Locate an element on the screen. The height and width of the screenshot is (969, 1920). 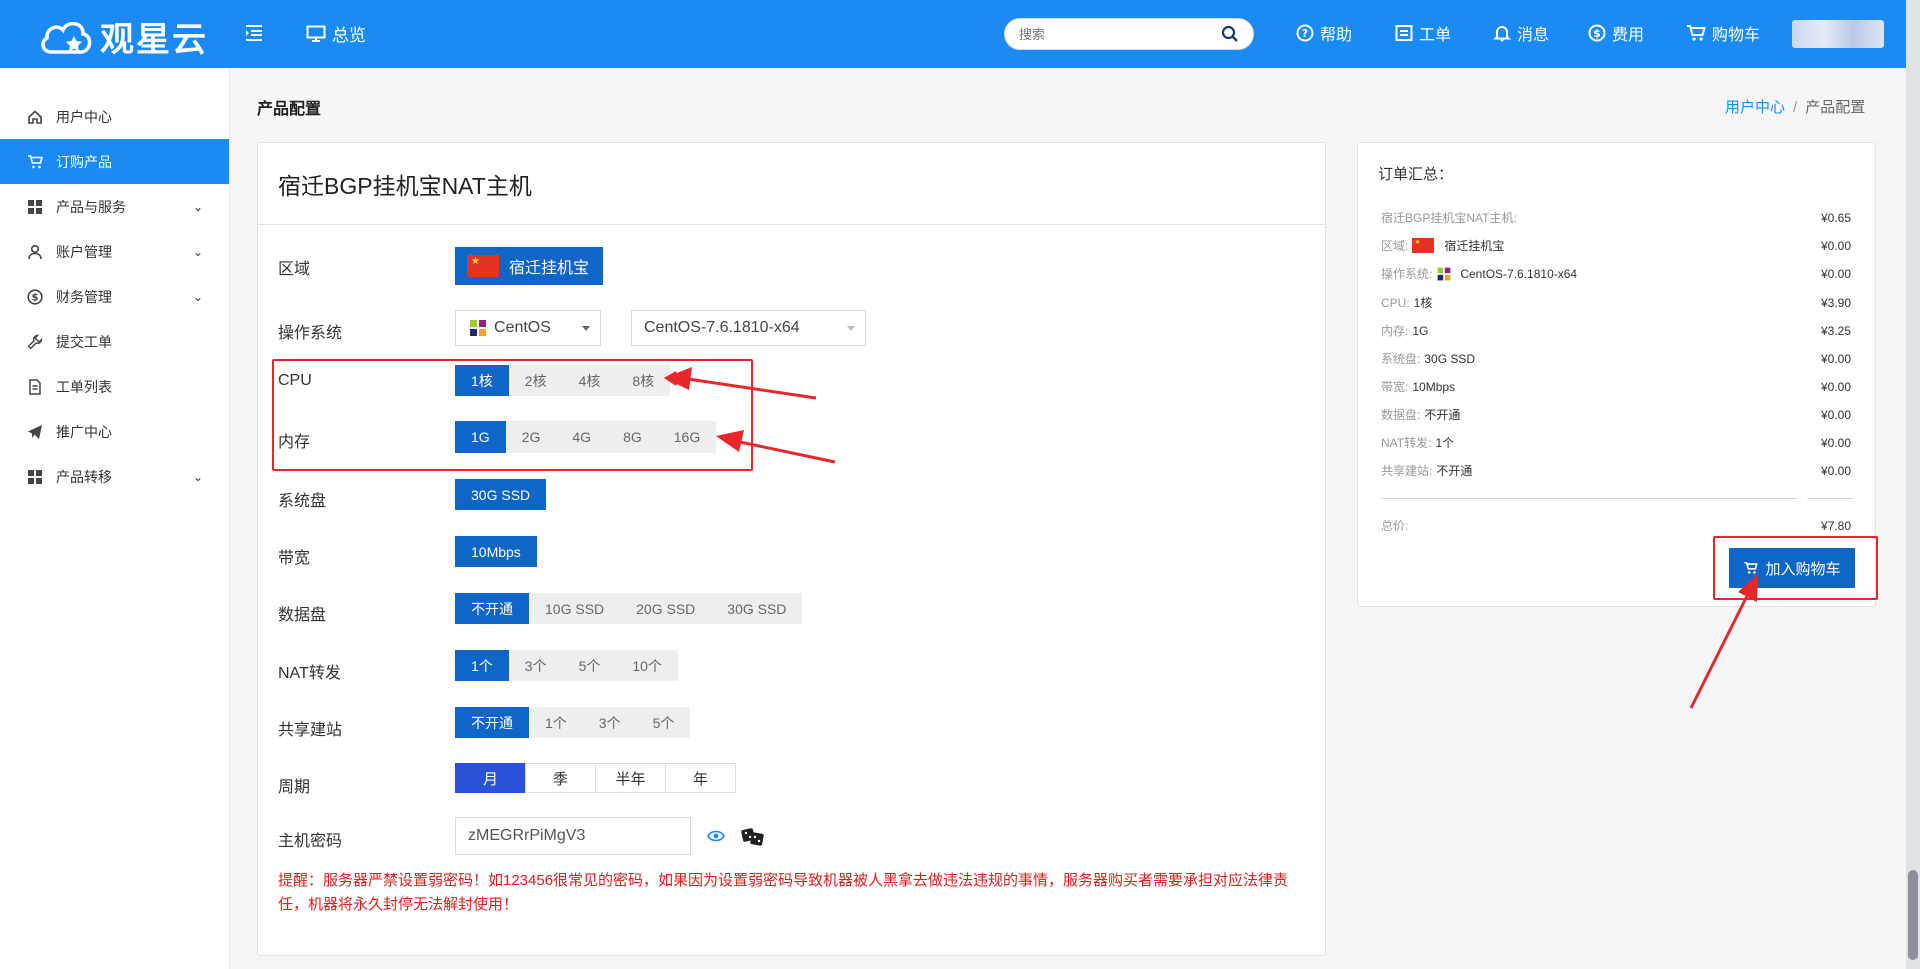
region-option-selected: ★ 宿迁挂机宝 is located at coordinates (529, 266).